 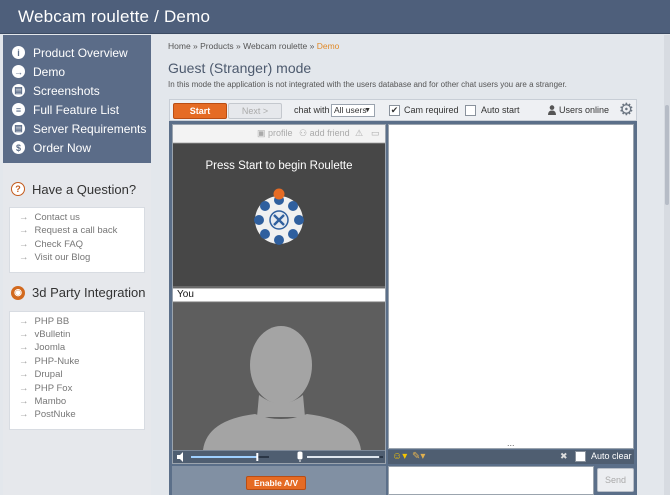 I want to click on page-title: Guest (Stranger) mode, so click(x=240, y=68).